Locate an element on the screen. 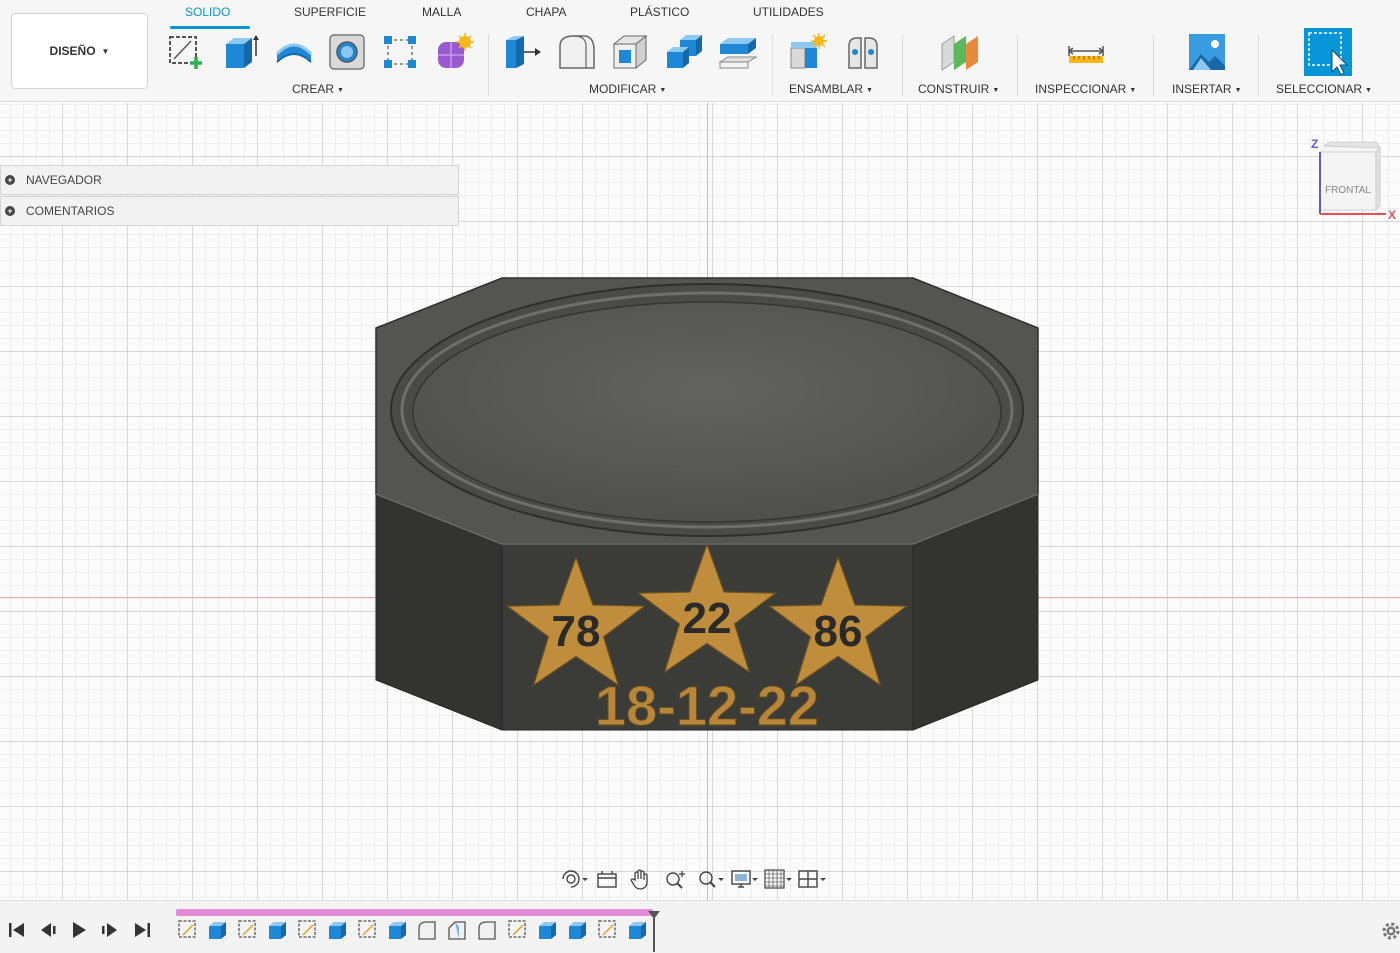  new-component-button is located at coordinates (808, 52).